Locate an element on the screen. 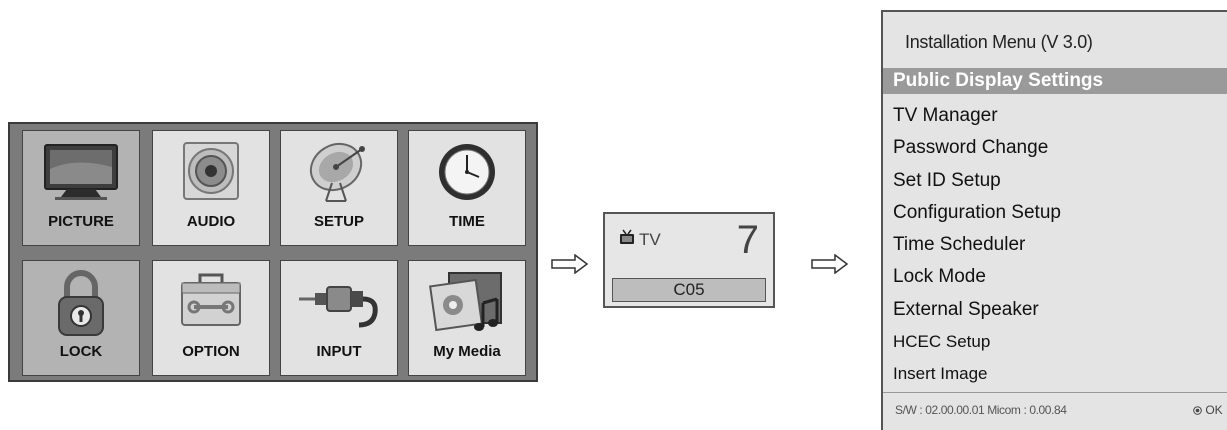  ok-button-icon is located at coordinates (1197, 410).